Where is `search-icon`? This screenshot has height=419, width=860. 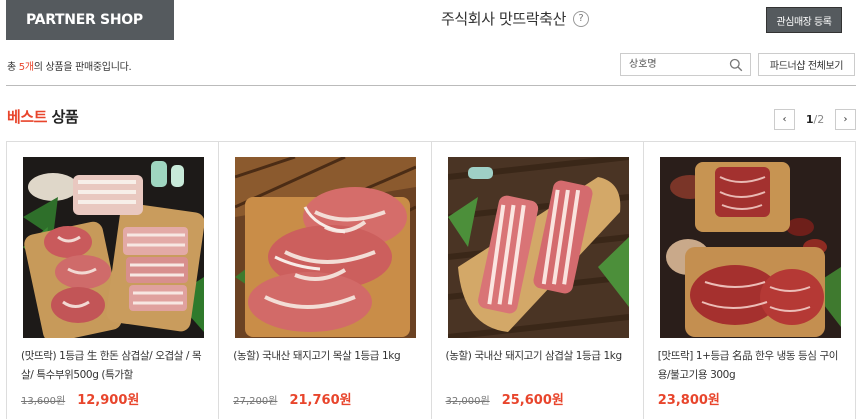
search-icon is located at coordinates (736, 65).